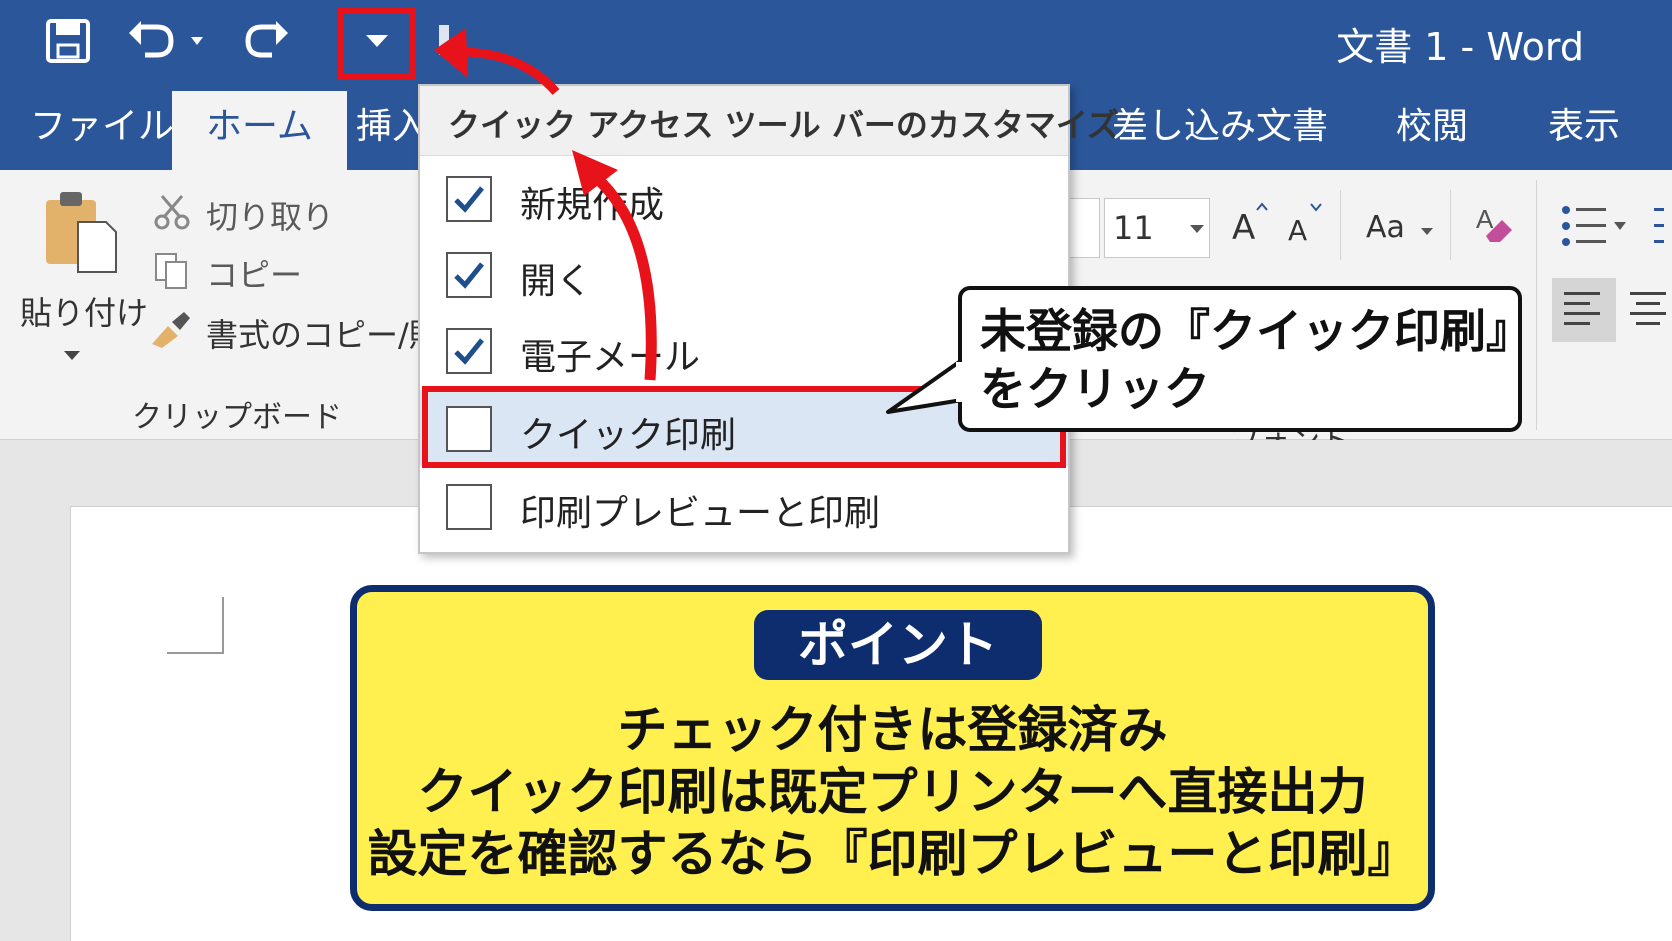 The width and height of the screenshot is (1672, 941). I want to click on title-bar: 文書 1 - Word, so click(836, 42).